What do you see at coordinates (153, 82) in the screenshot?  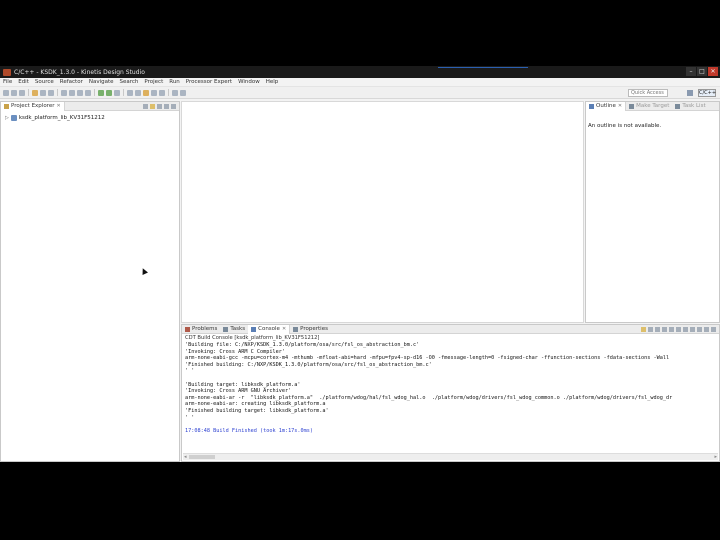 I see `menu-project: Project` at bounding box center [153, 82].